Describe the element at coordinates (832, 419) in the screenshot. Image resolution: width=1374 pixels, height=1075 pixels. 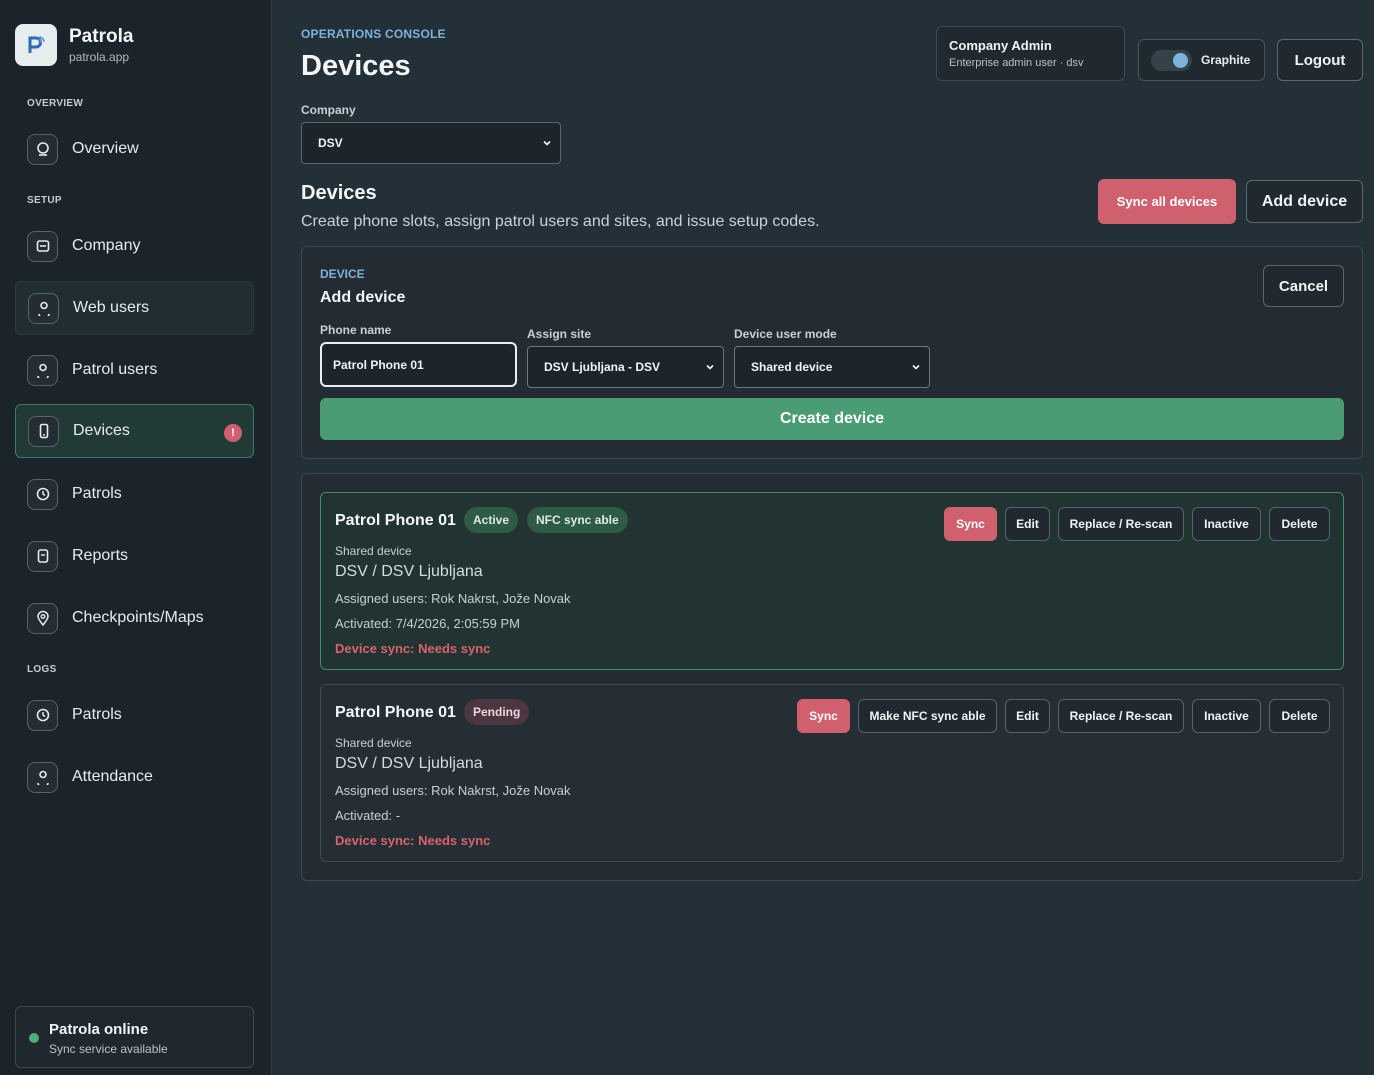
I see `create-device-button: Create device` at that location.